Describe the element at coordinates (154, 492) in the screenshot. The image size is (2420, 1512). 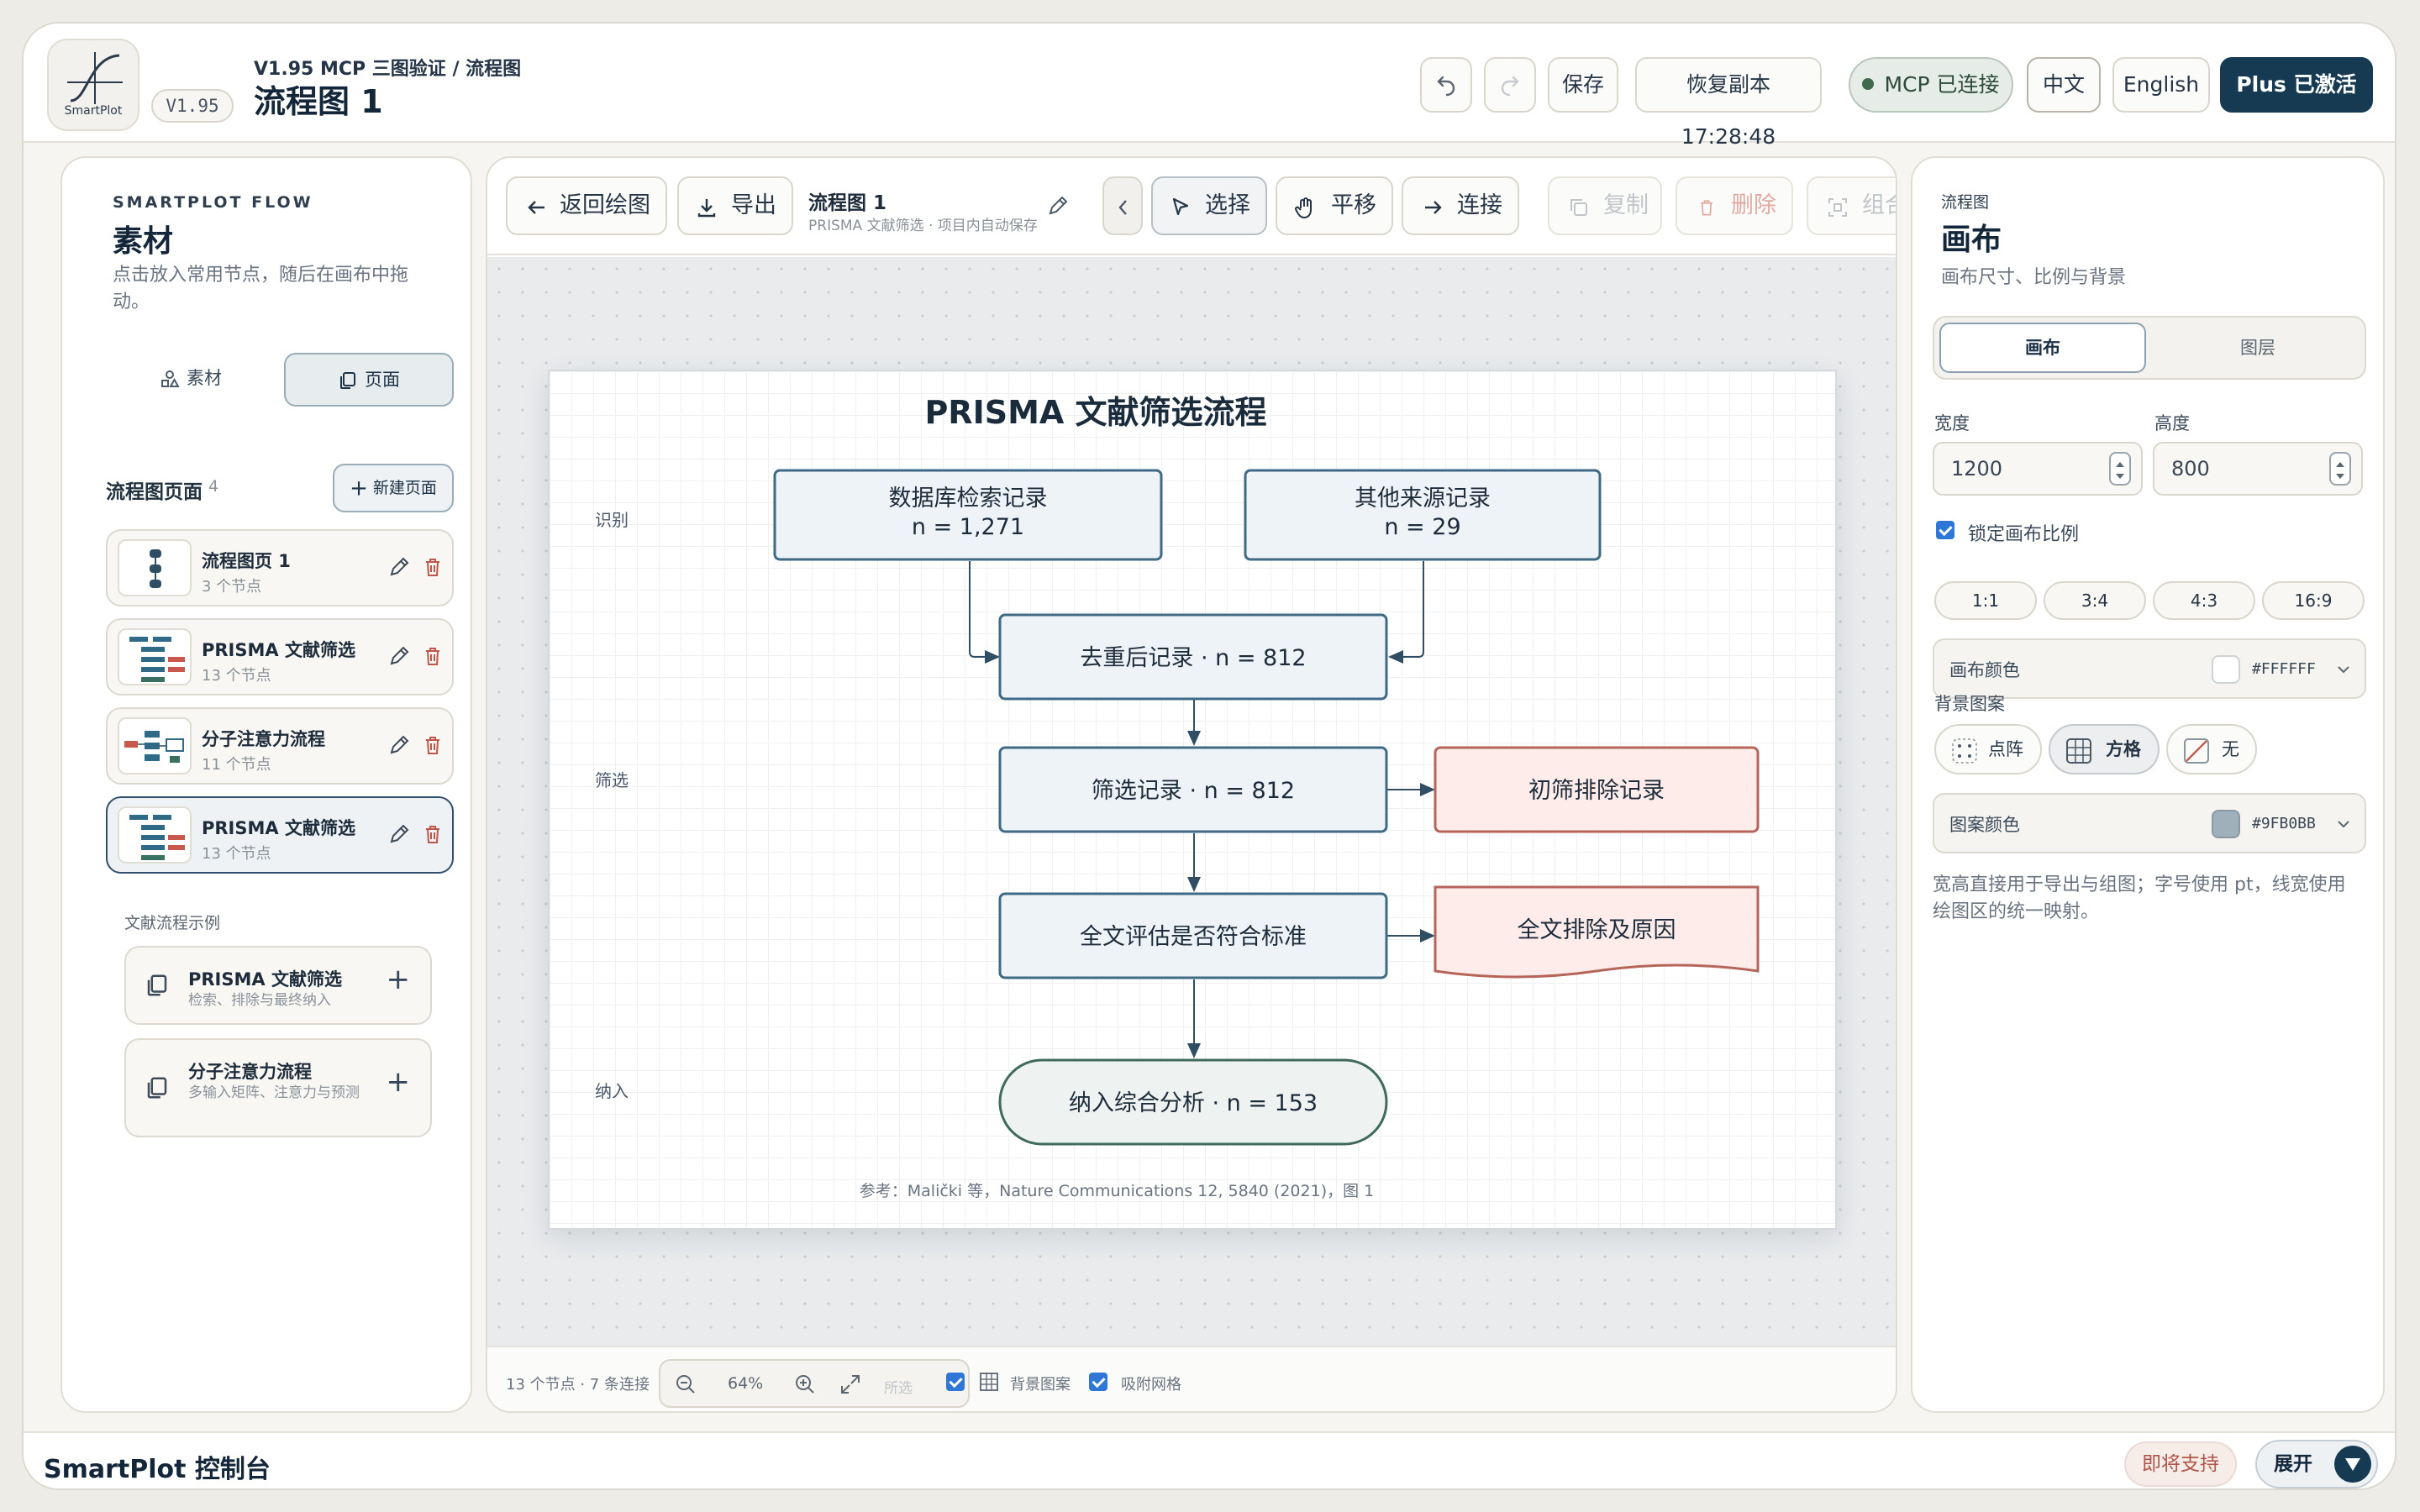
I see `pages-section-title: 流程图页面` at that location.